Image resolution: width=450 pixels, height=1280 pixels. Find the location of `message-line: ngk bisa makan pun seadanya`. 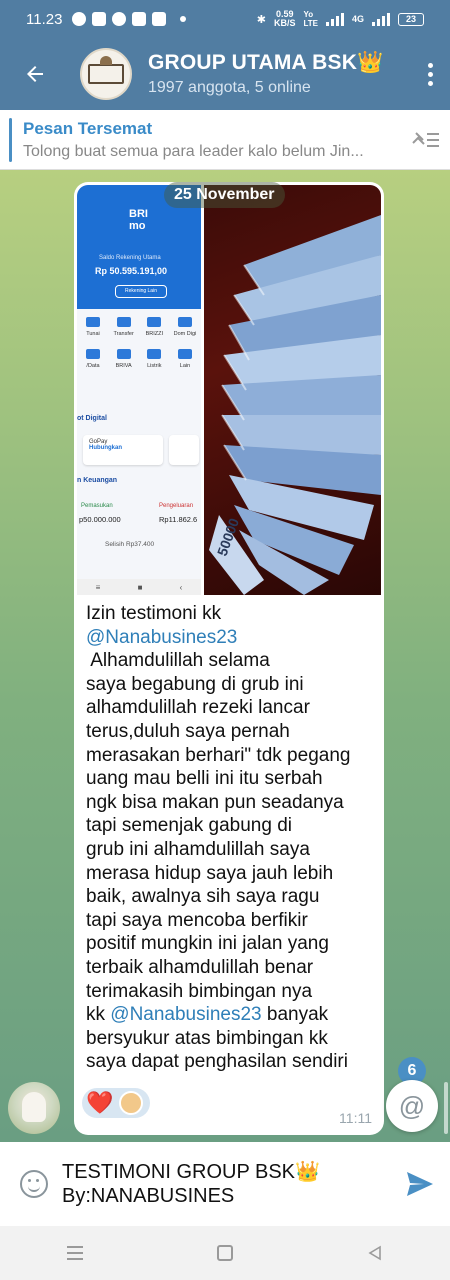

message-line: ngk bisa makan pun seadanya is located at coordinates (215, 802).